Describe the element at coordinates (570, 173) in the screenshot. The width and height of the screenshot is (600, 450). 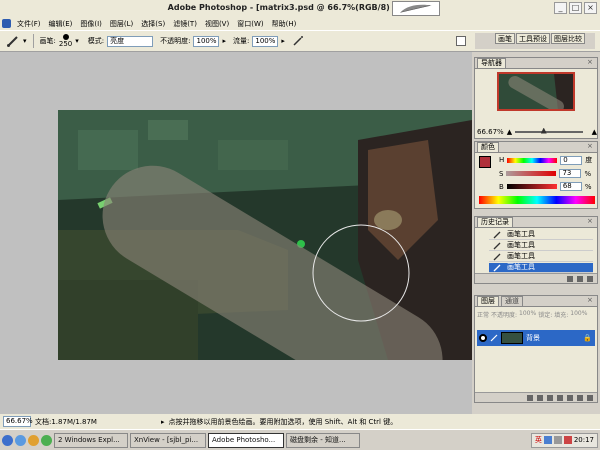
I see `s-input: 73` at that location.